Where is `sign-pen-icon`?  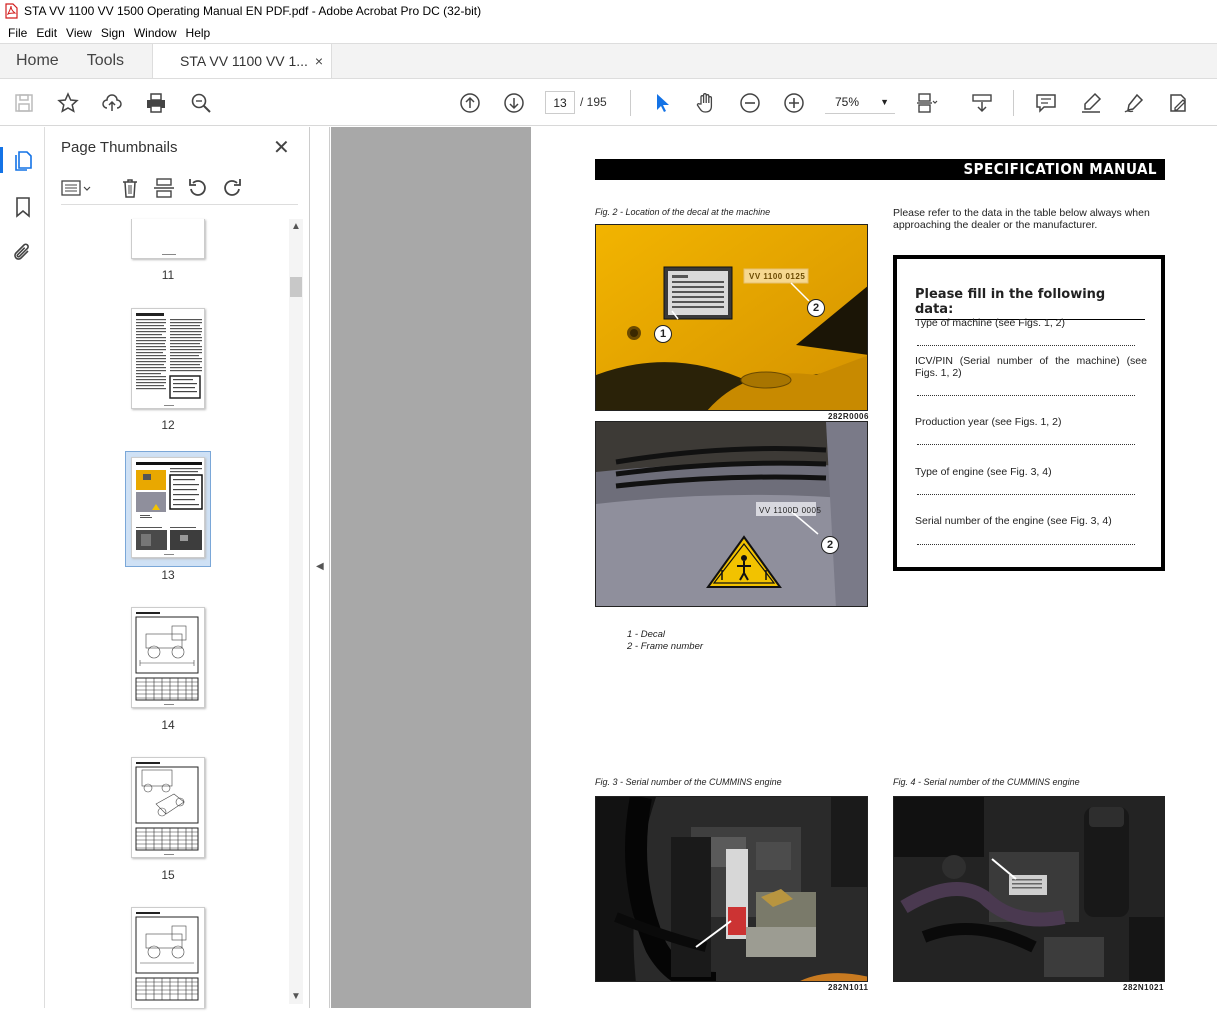
sign-pen-icon is located at coordinates (1134, 103).